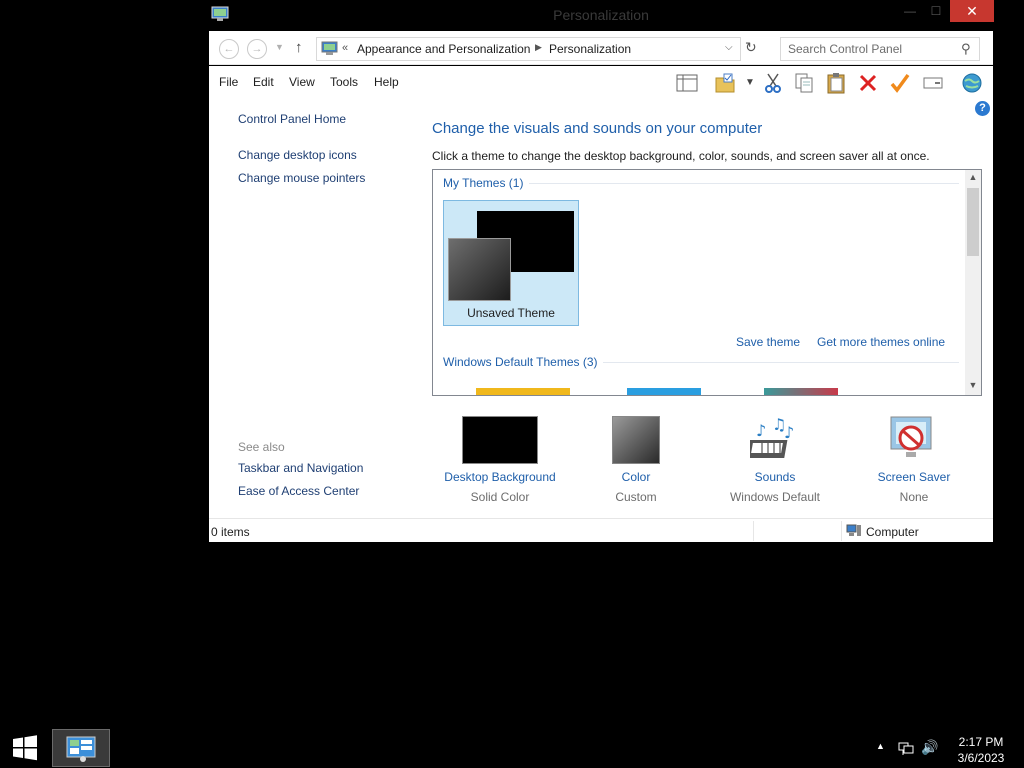 This screenshot has width=1024, height=768. Describe the element at coordinates (636, 477) in the screenshot. I see `color-link: Color` at that location.